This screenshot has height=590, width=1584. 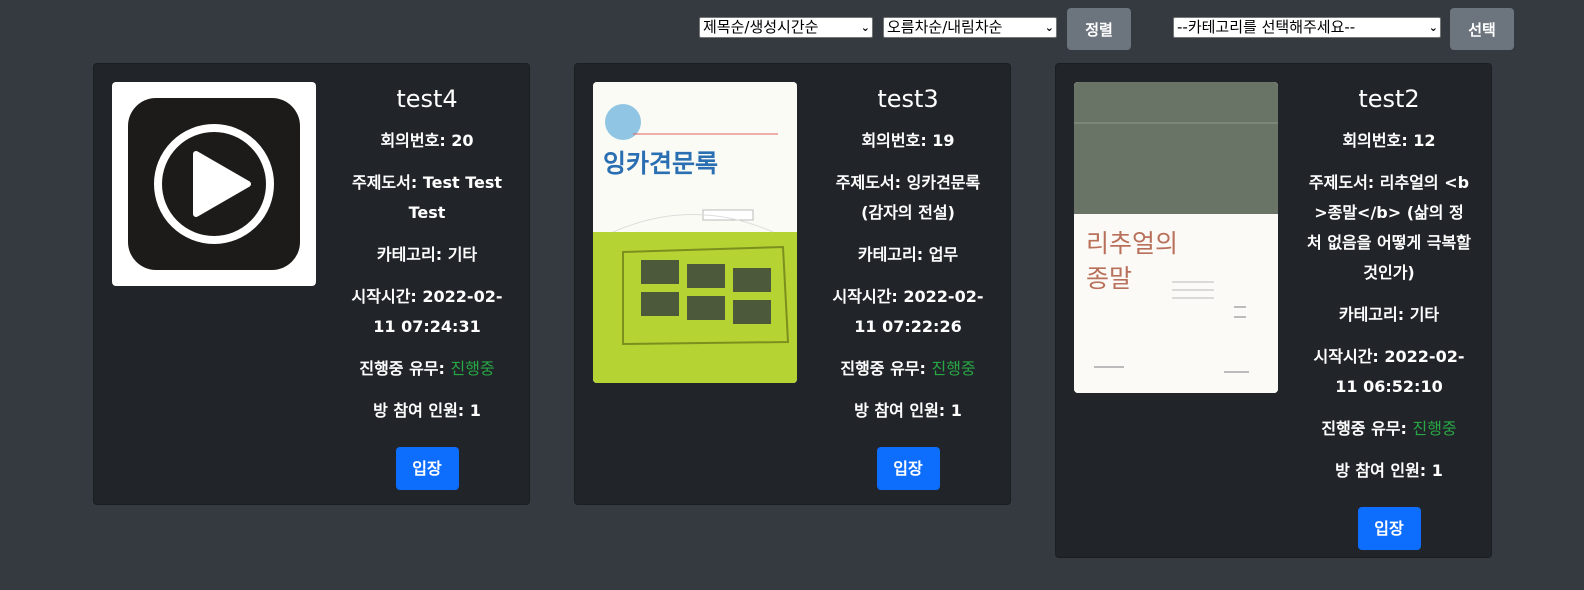 What do you see at coordinates (1109, 278) in the screenshot?
I see `cover-title: 종말` at bounding box center [1109, 278].